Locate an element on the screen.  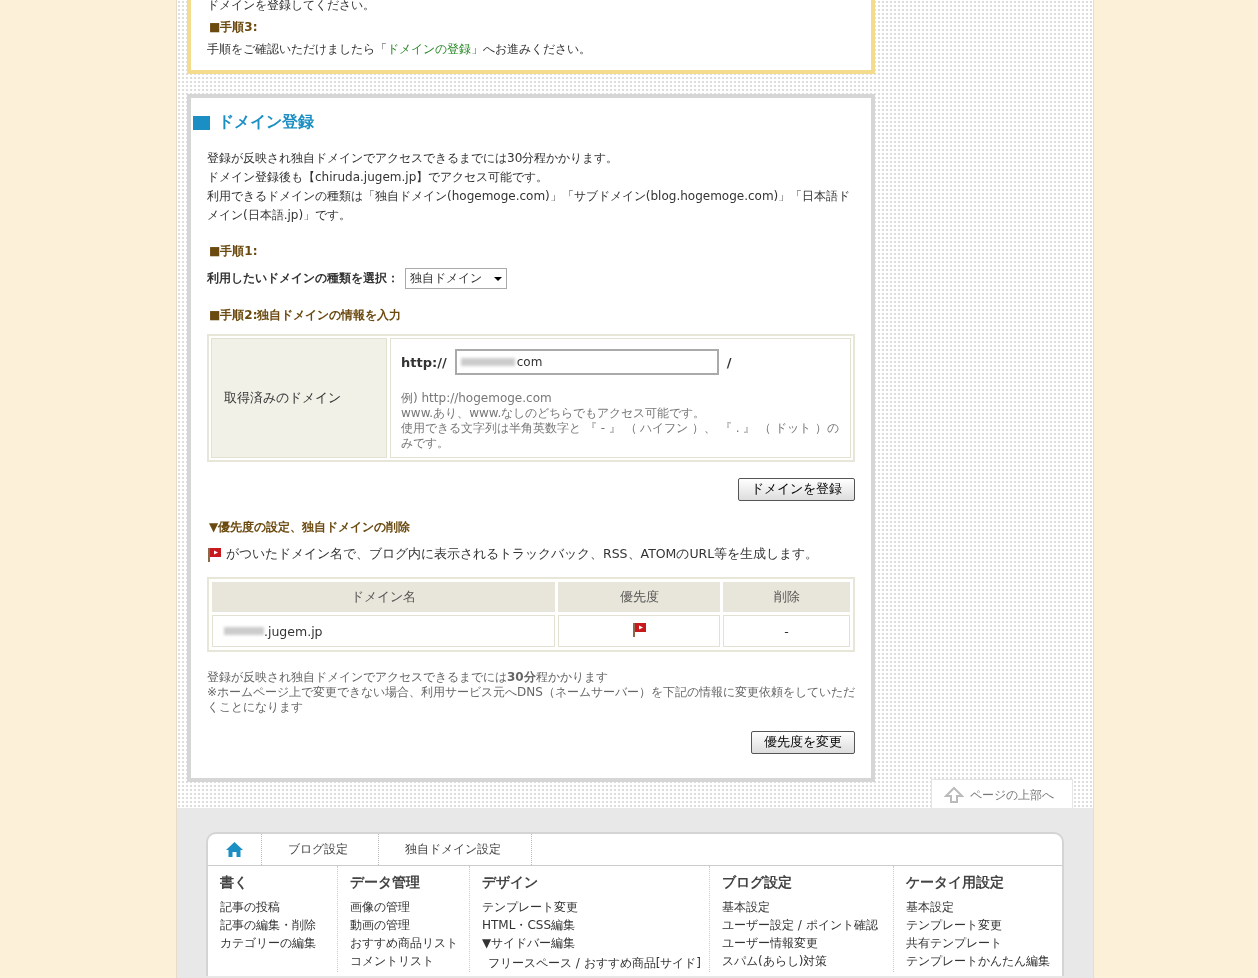
description-text: ドメイン登録後も【chiruda.jugem.jp】でアクセス可能です。 is located at coordinates (378, 177).